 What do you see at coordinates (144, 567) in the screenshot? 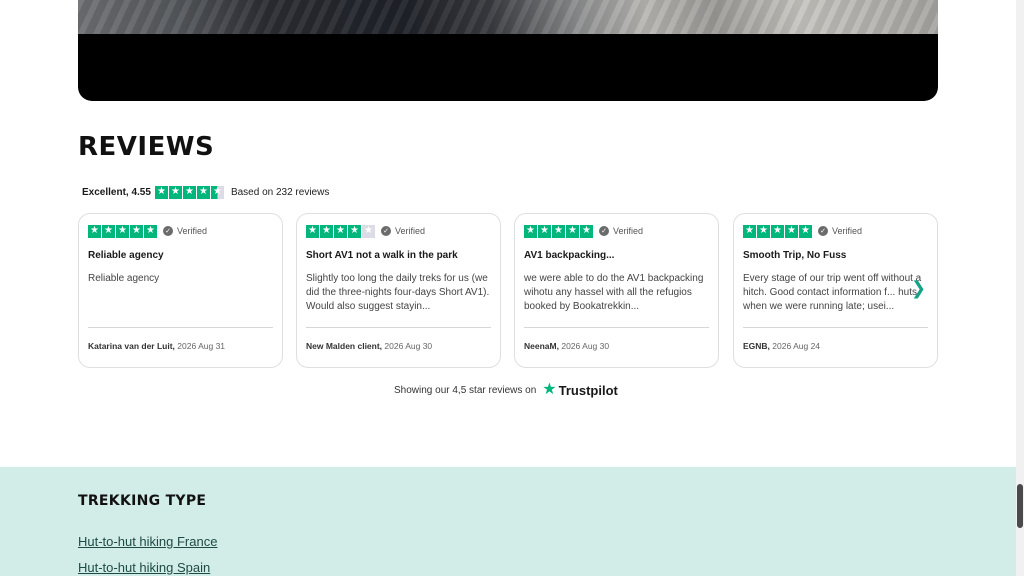
I see `link-hut-to-hut-spain: Hut-to-hut hiking Spain` at bounding box center [144, 567].